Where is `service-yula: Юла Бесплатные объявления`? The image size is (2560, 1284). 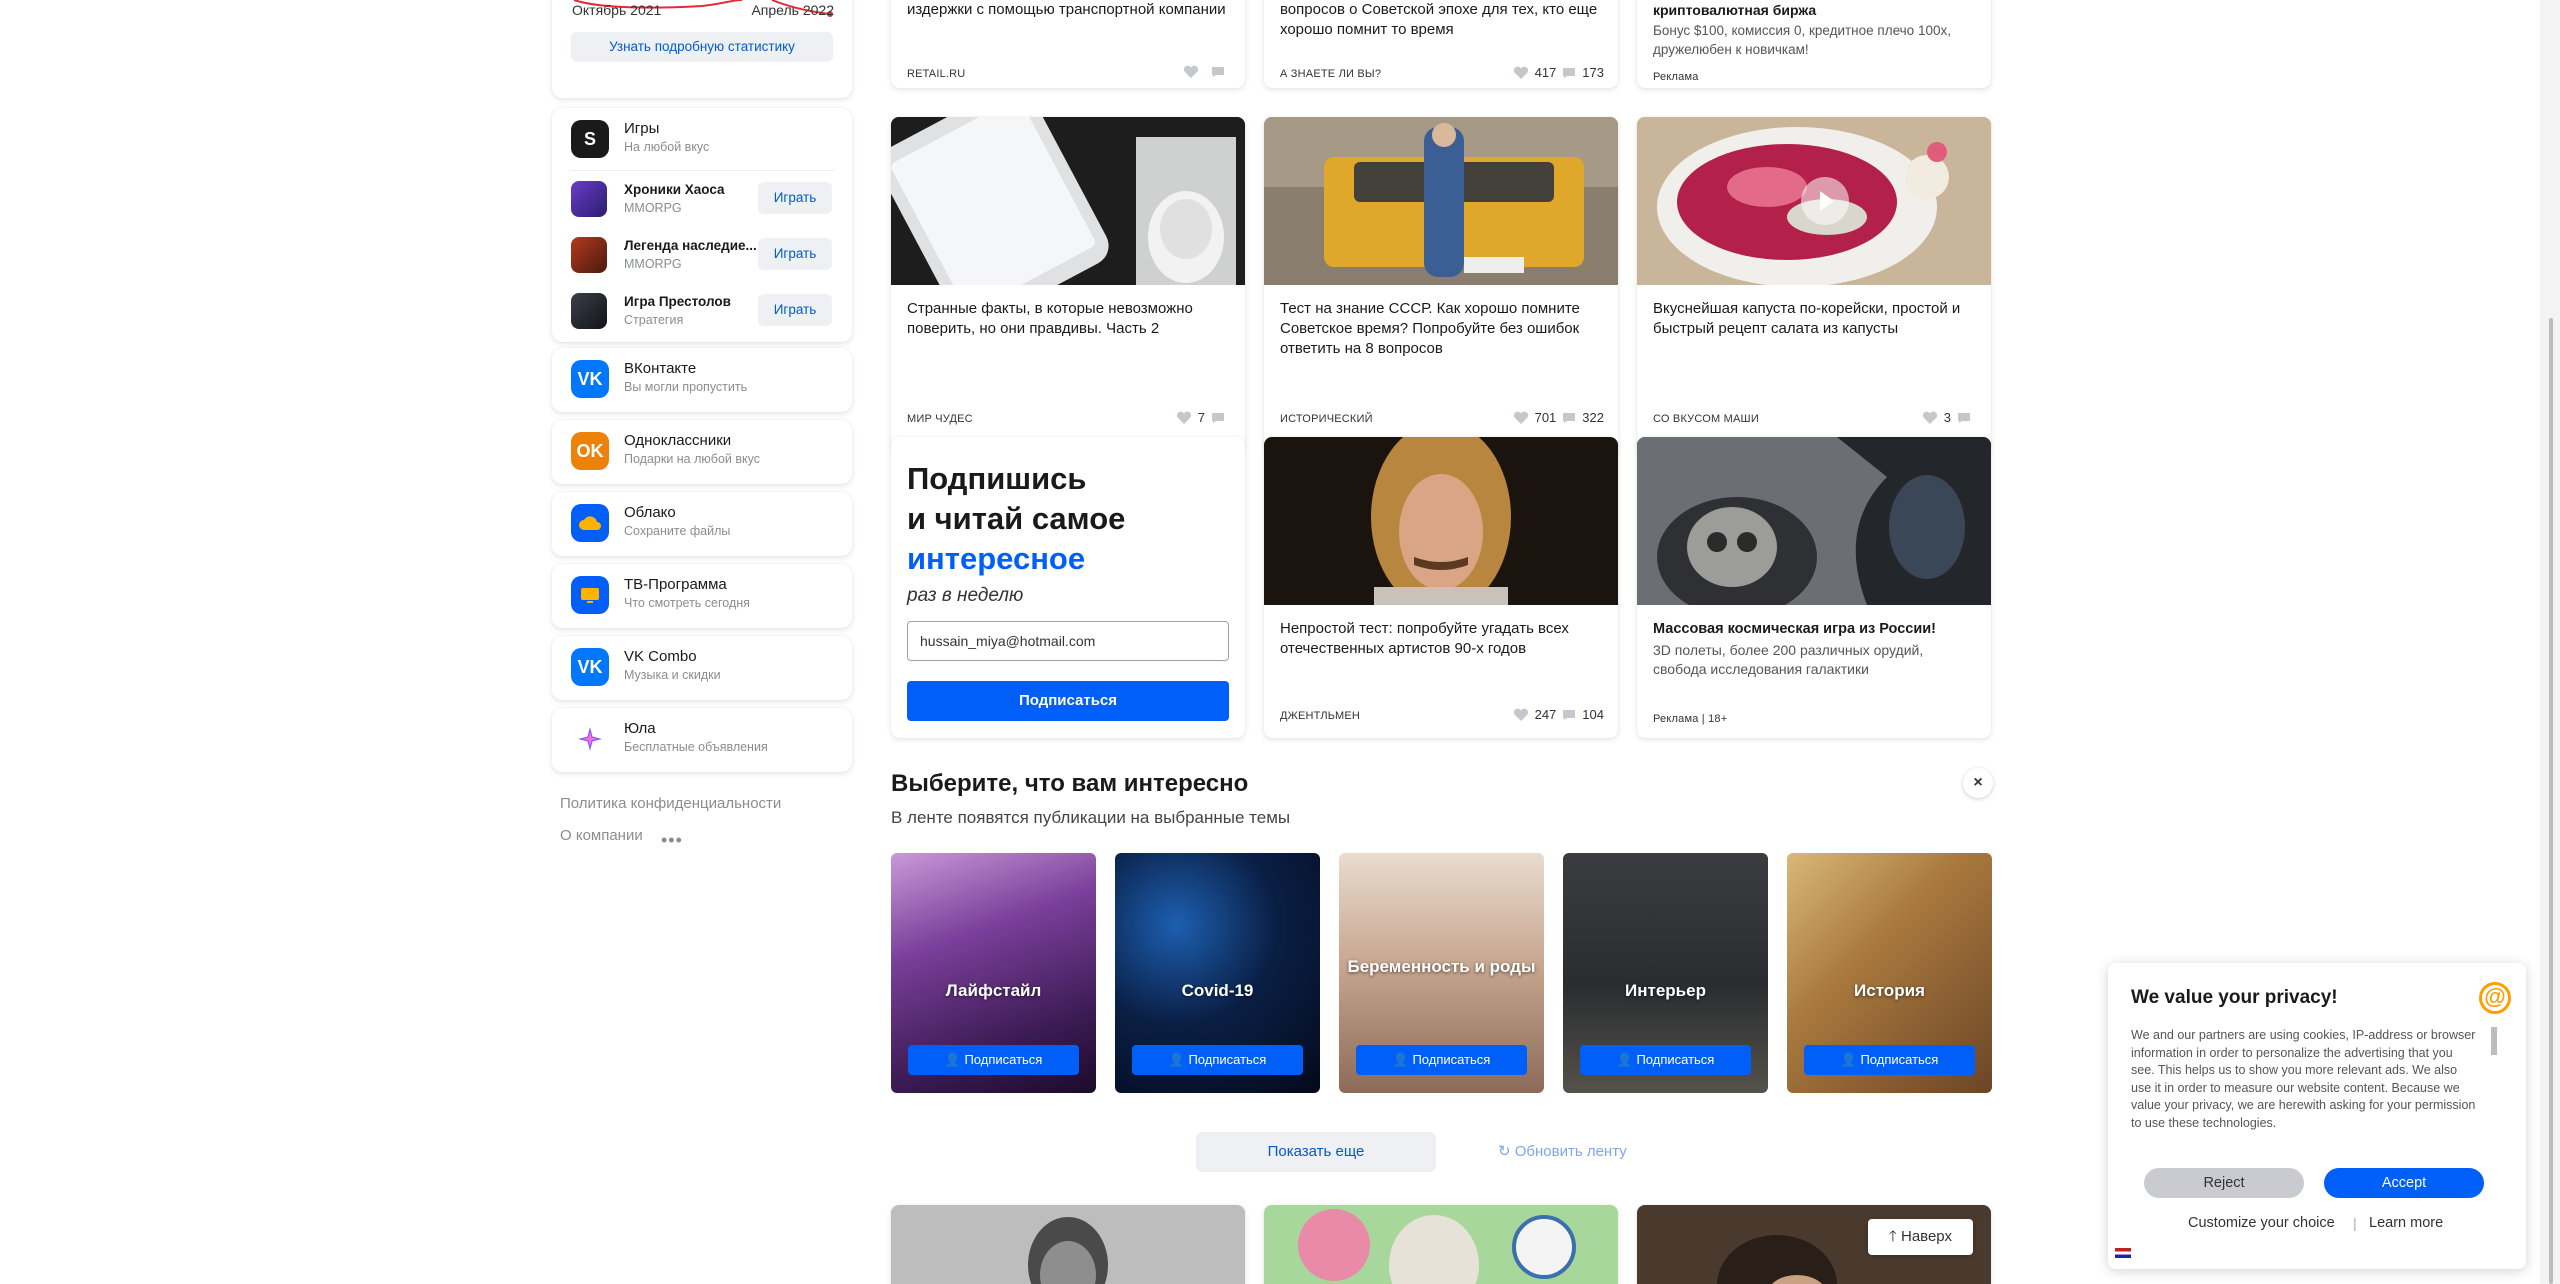
service-yula: Юла Бесплатные объявления is located at coordinates (702, 740).